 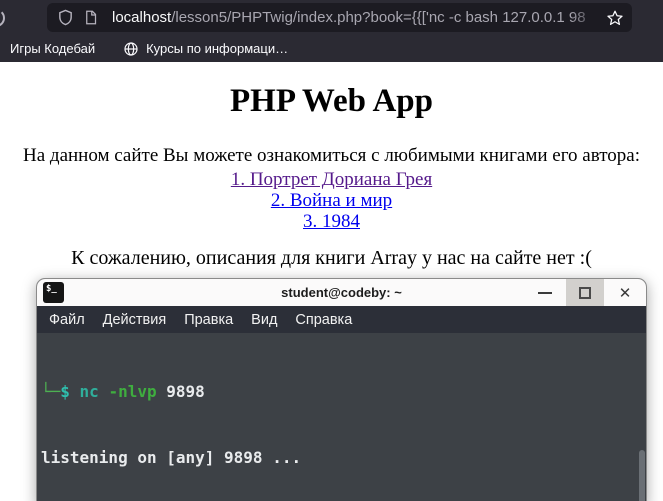 I want to click on bookmark-codeby-games: Игры Кодебай, so click(x=52, y=48).